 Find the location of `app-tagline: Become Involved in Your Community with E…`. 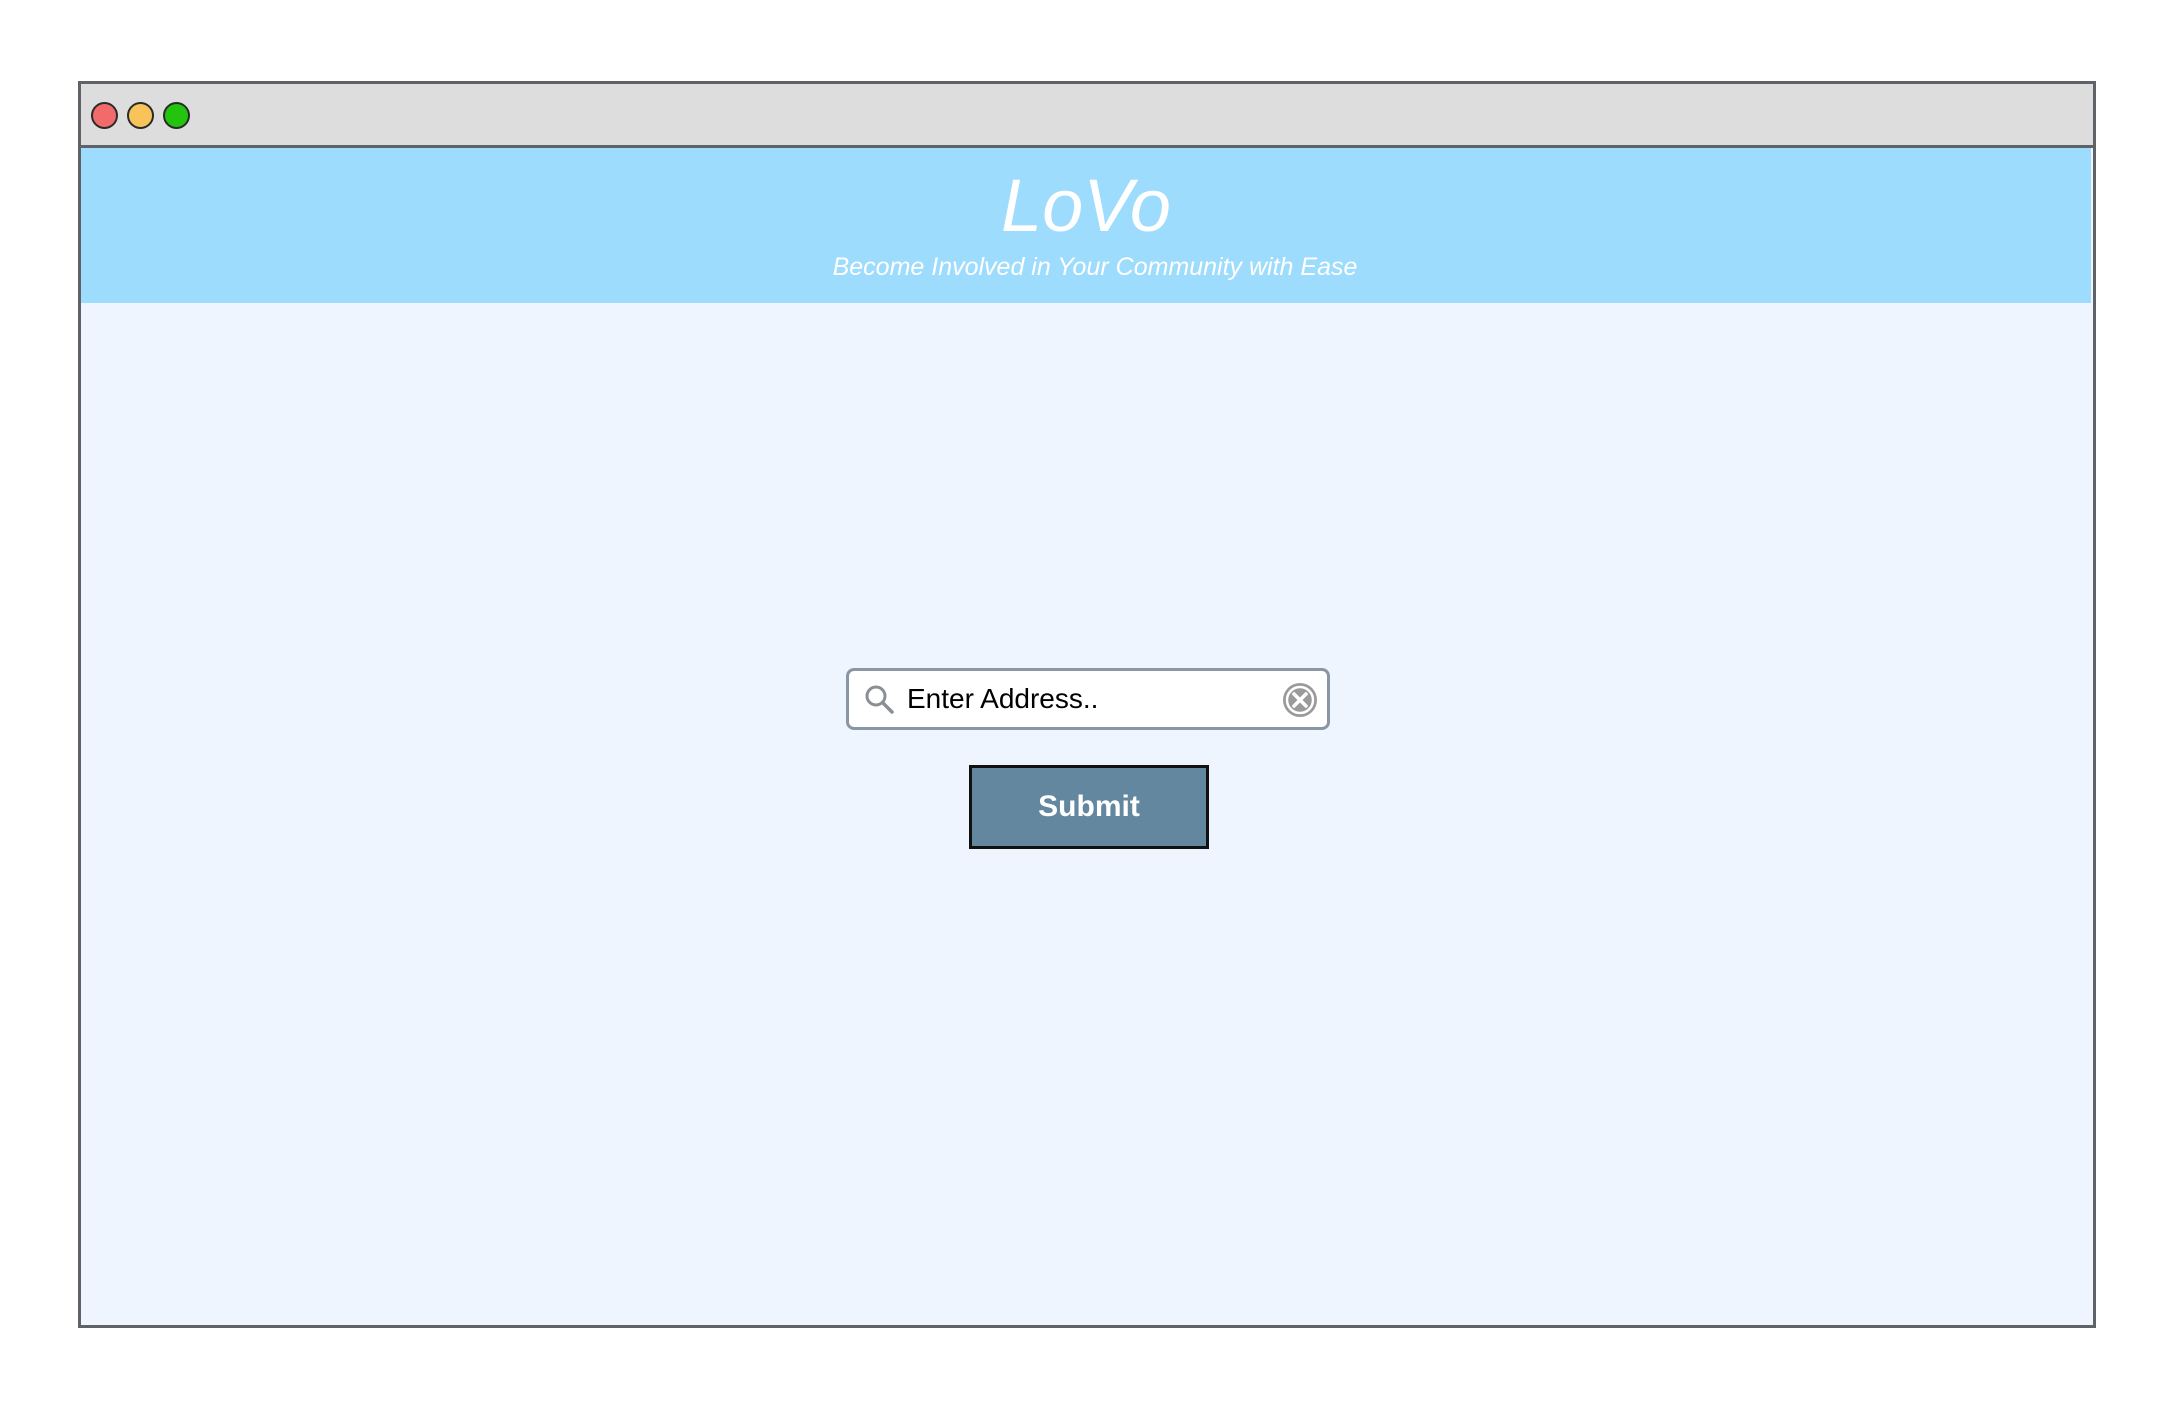

app-tagline: Become Involved in Your Community with E… is located at coordinates (1095, 267).